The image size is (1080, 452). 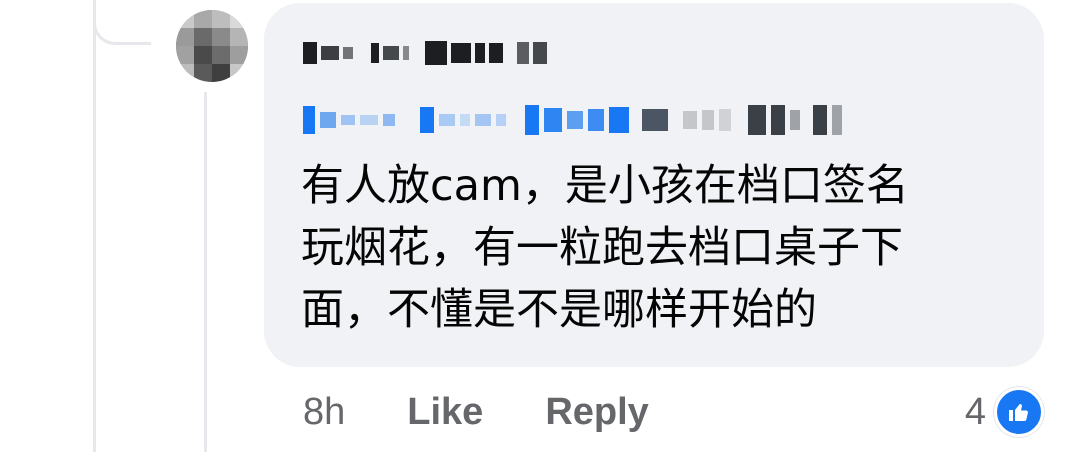 I want to click on reply-button: Reply, so click(x=596, y=412).